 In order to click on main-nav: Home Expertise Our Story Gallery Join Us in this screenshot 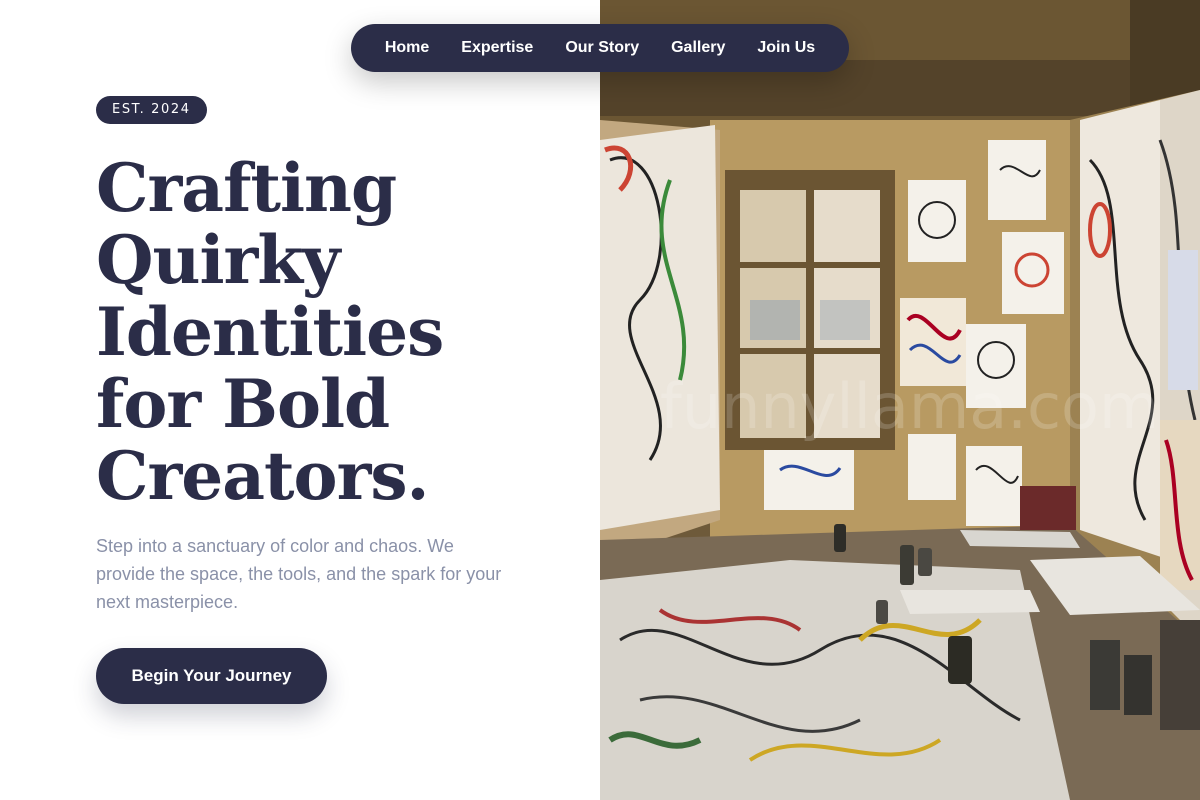, I will do `click(600, 48)`.